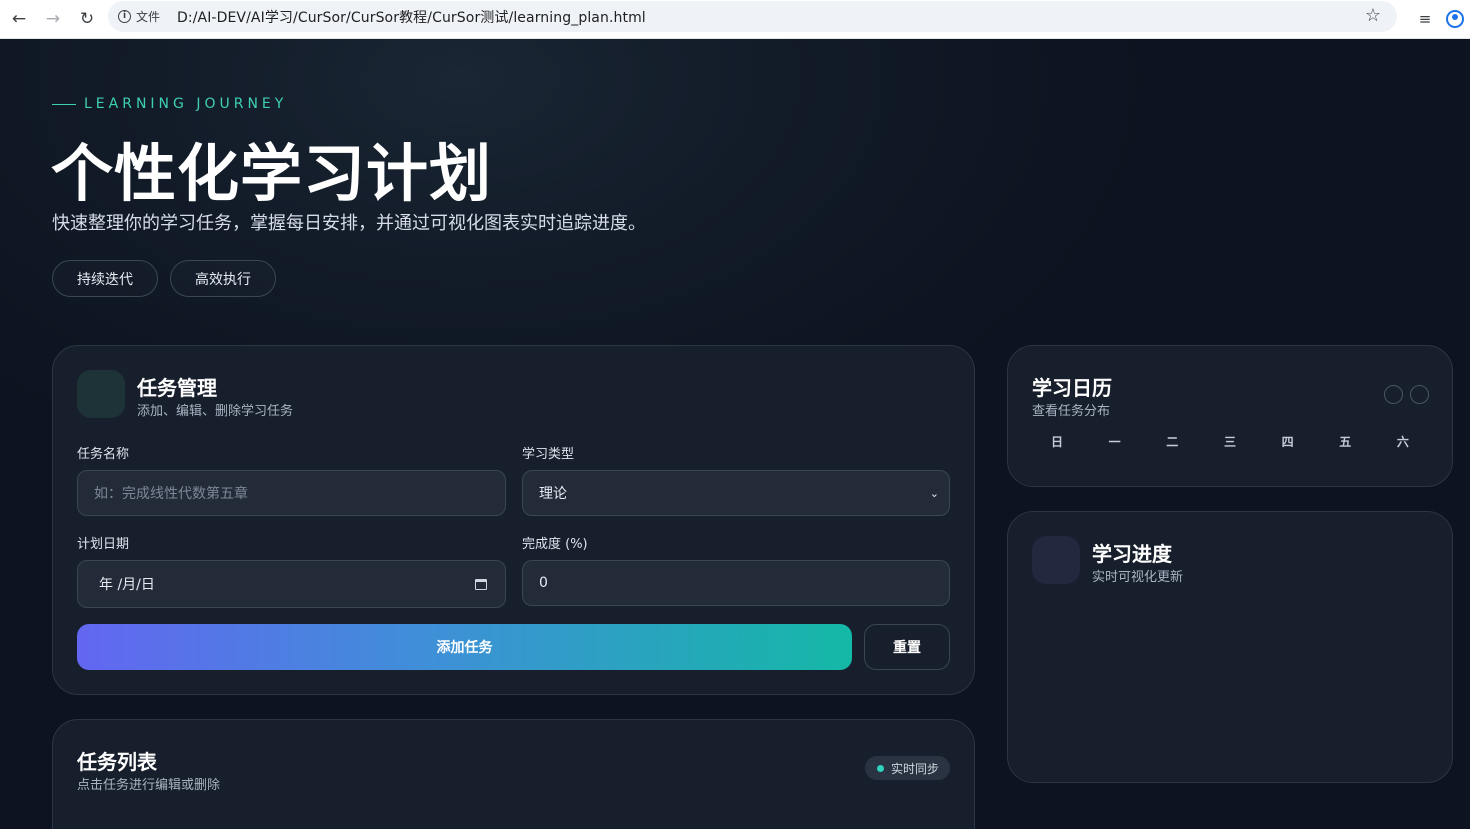 Image resolution: width=1470 pixels, height=829 pixels. Describe the element at coordinates (548, 454) in the screenshot. I see `study-type-label: 学习类型` at that location.